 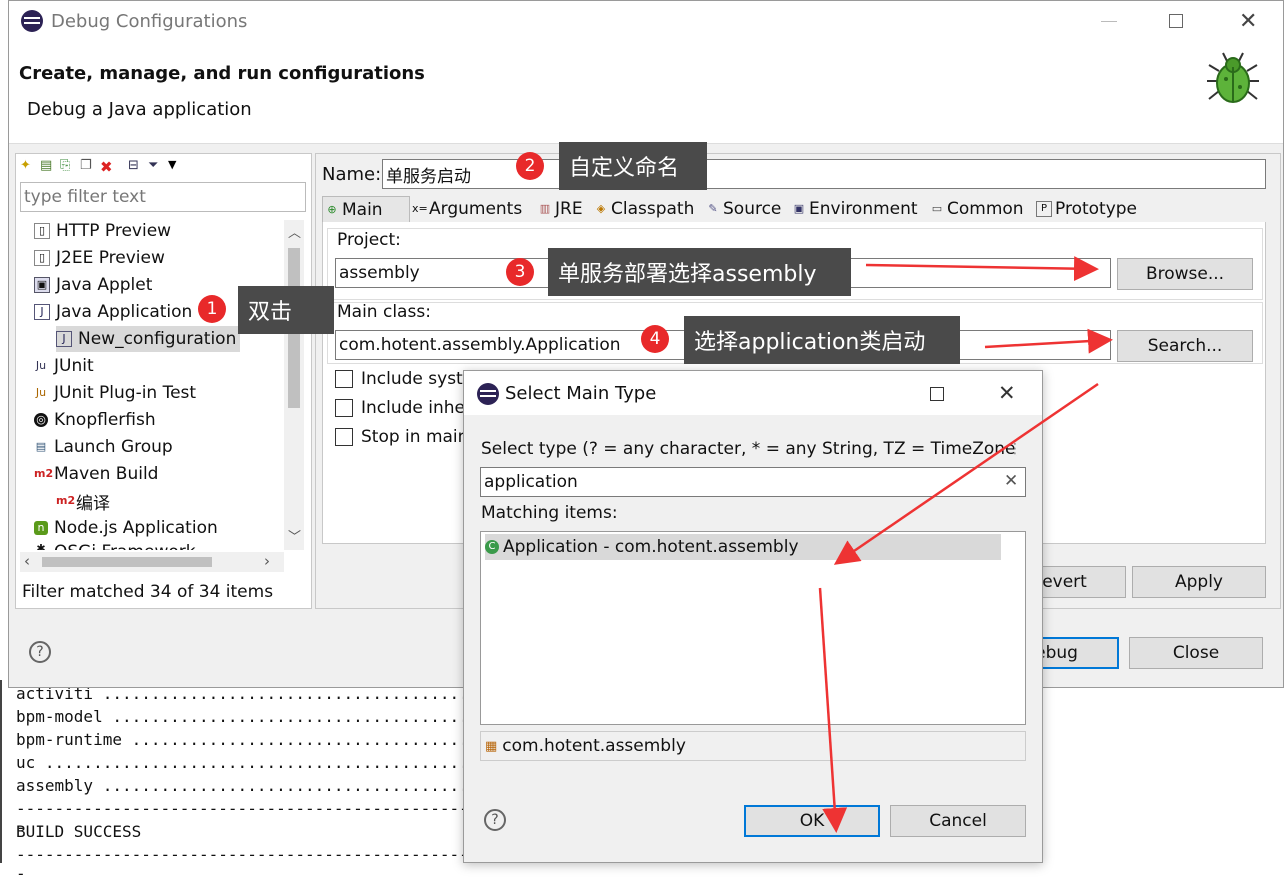 I want to click on arrow-to-browse, so click(x=982, y=269).